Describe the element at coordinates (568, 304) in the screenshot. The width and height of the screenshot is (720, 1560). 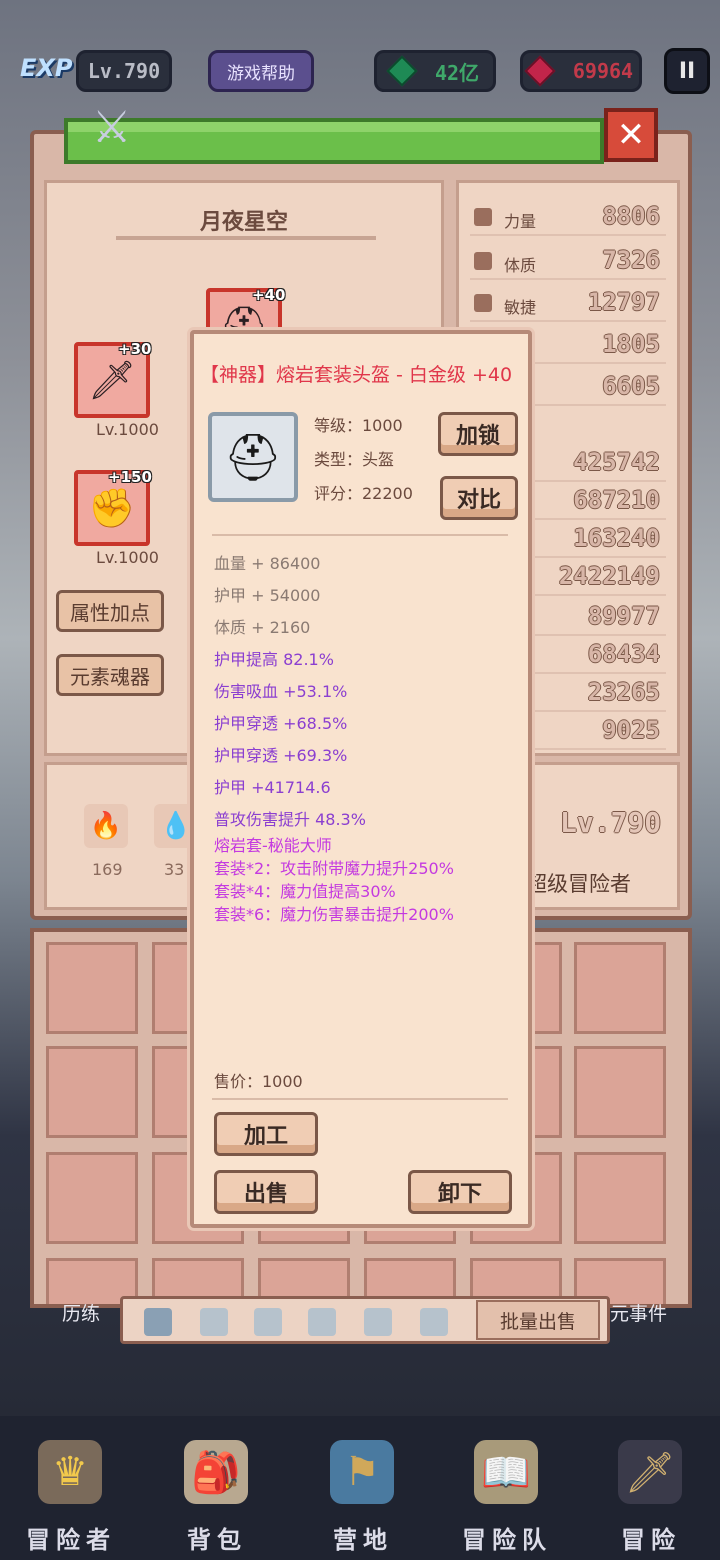
I see `stat-row: 敏捷 12797` at that location.